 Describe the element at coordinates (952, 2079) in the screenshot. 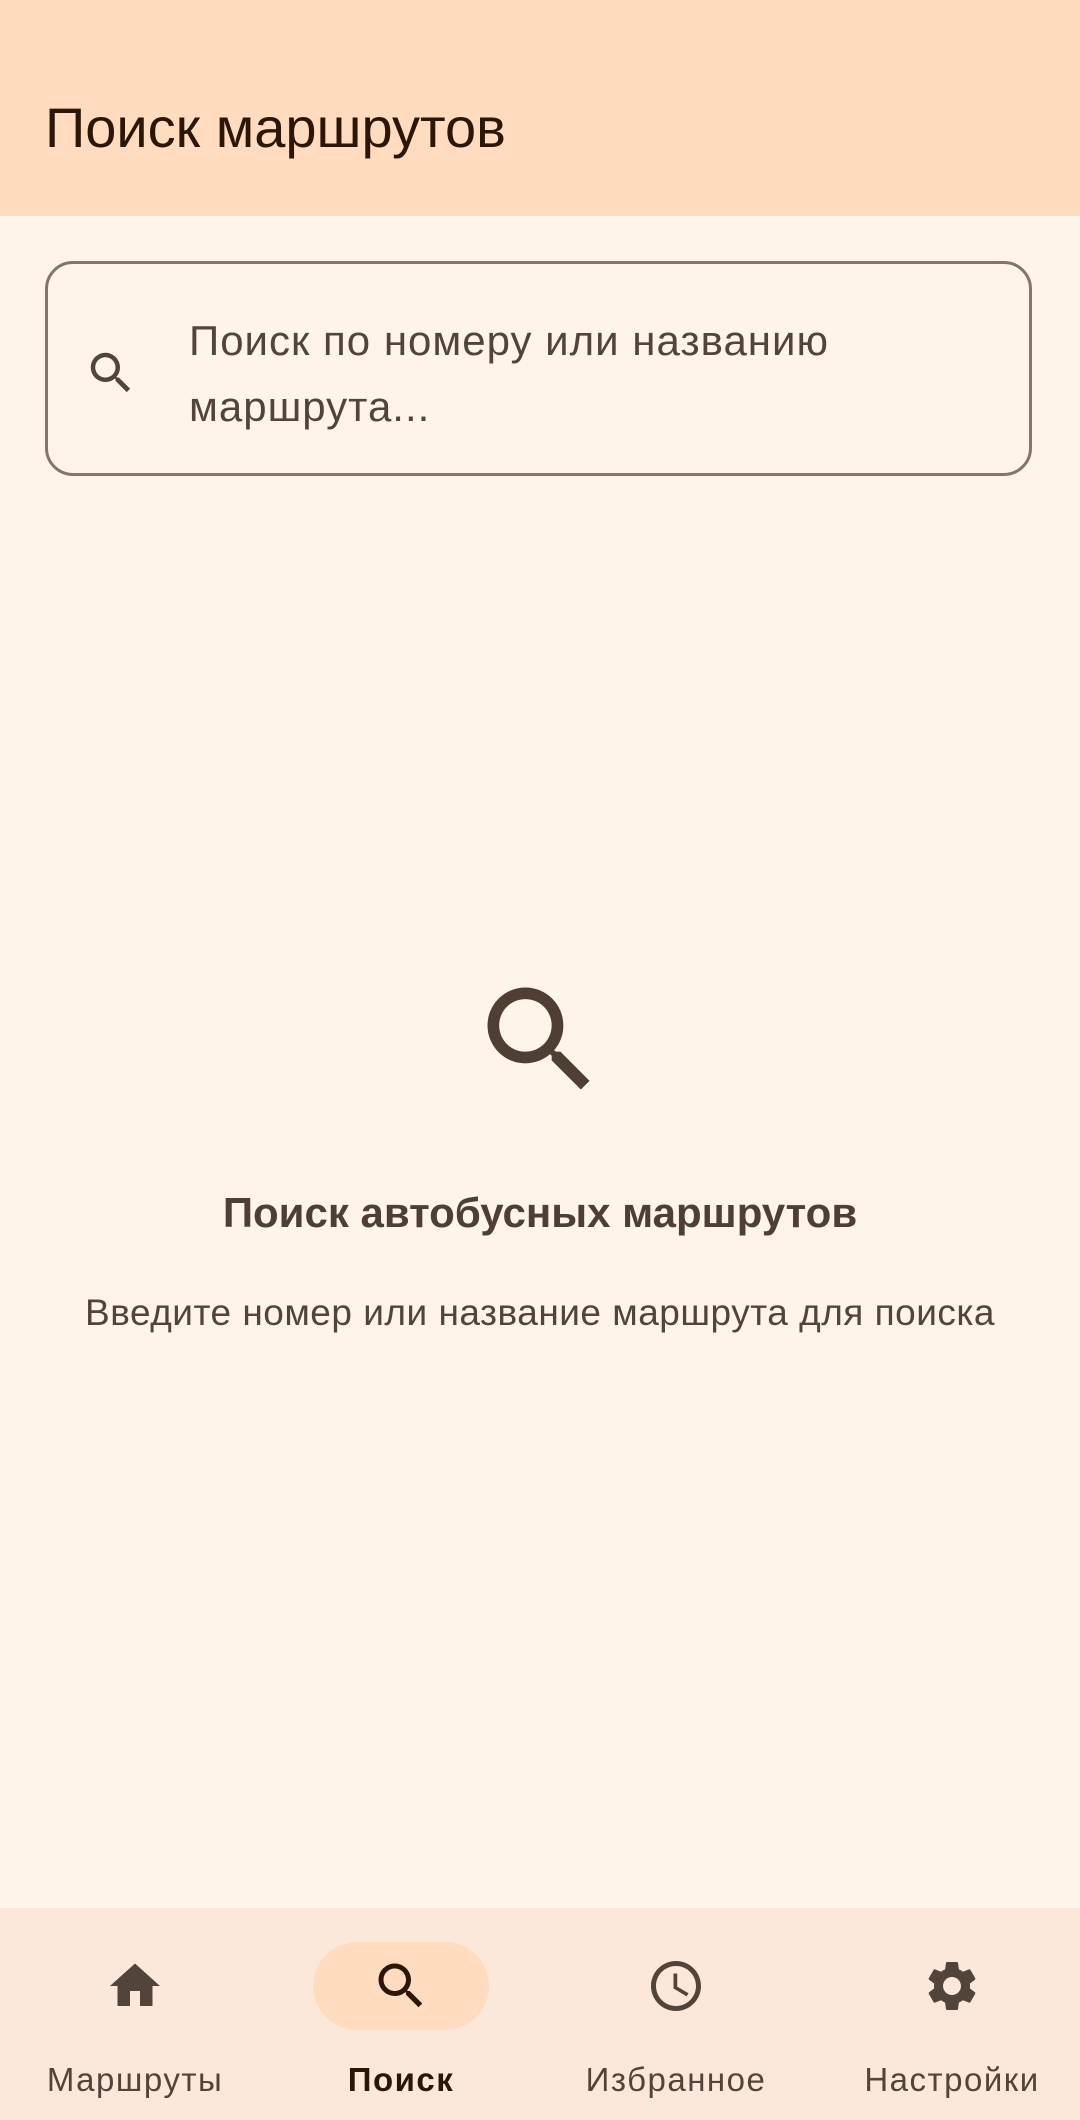

I see `nav-label: Настройки` at that location.